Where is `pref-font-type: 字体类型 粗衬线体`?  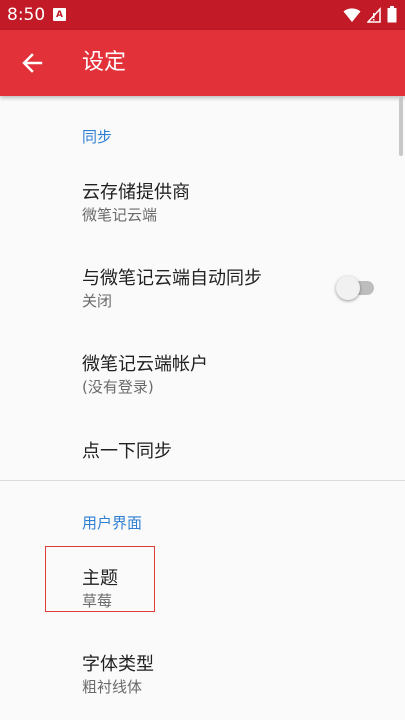
pref-font-type: 字体类型 粗衬线体 is located at coordinates (197, 674).